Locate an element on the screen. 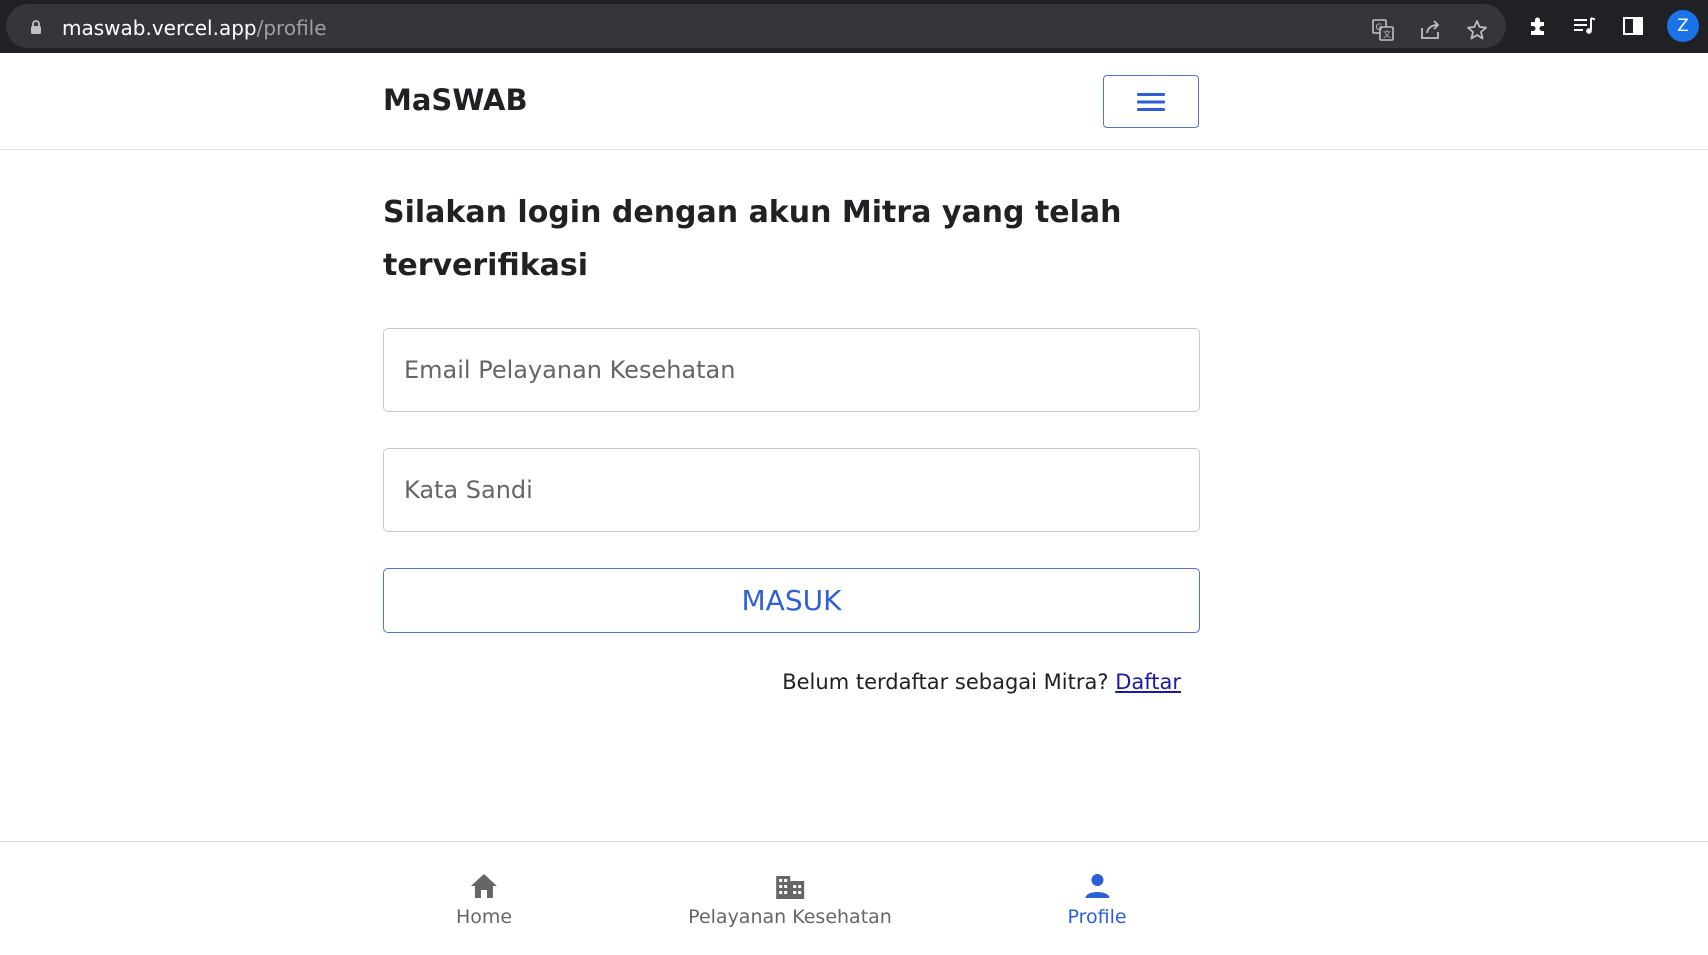  register-prompt-text: Belum terdaftar sebagai Mitra? is located at coordinates (945, 682).